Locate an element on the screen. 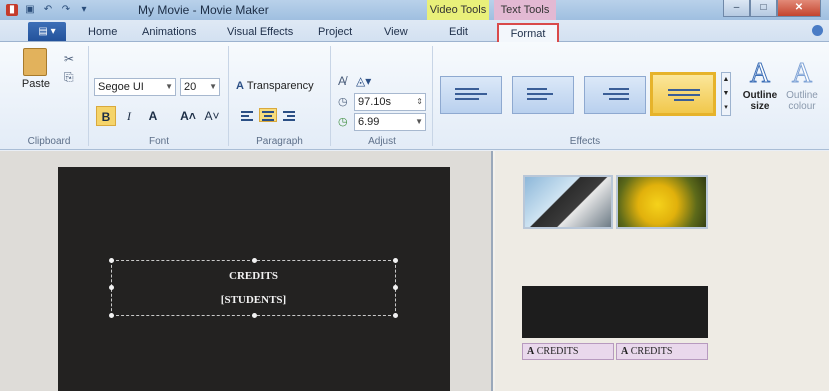  font-family-combo: Segoe UI ▼ is located at coordinates (135, 87).